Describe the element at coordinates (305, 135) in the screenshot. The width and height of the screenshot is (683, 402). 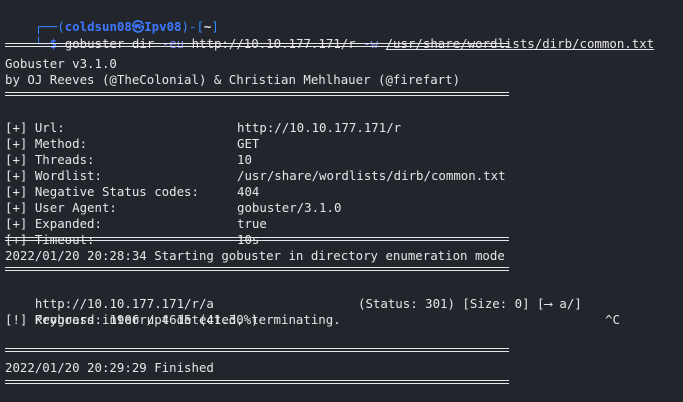
I see `config-row-method: [+] Method: GET` at that location.